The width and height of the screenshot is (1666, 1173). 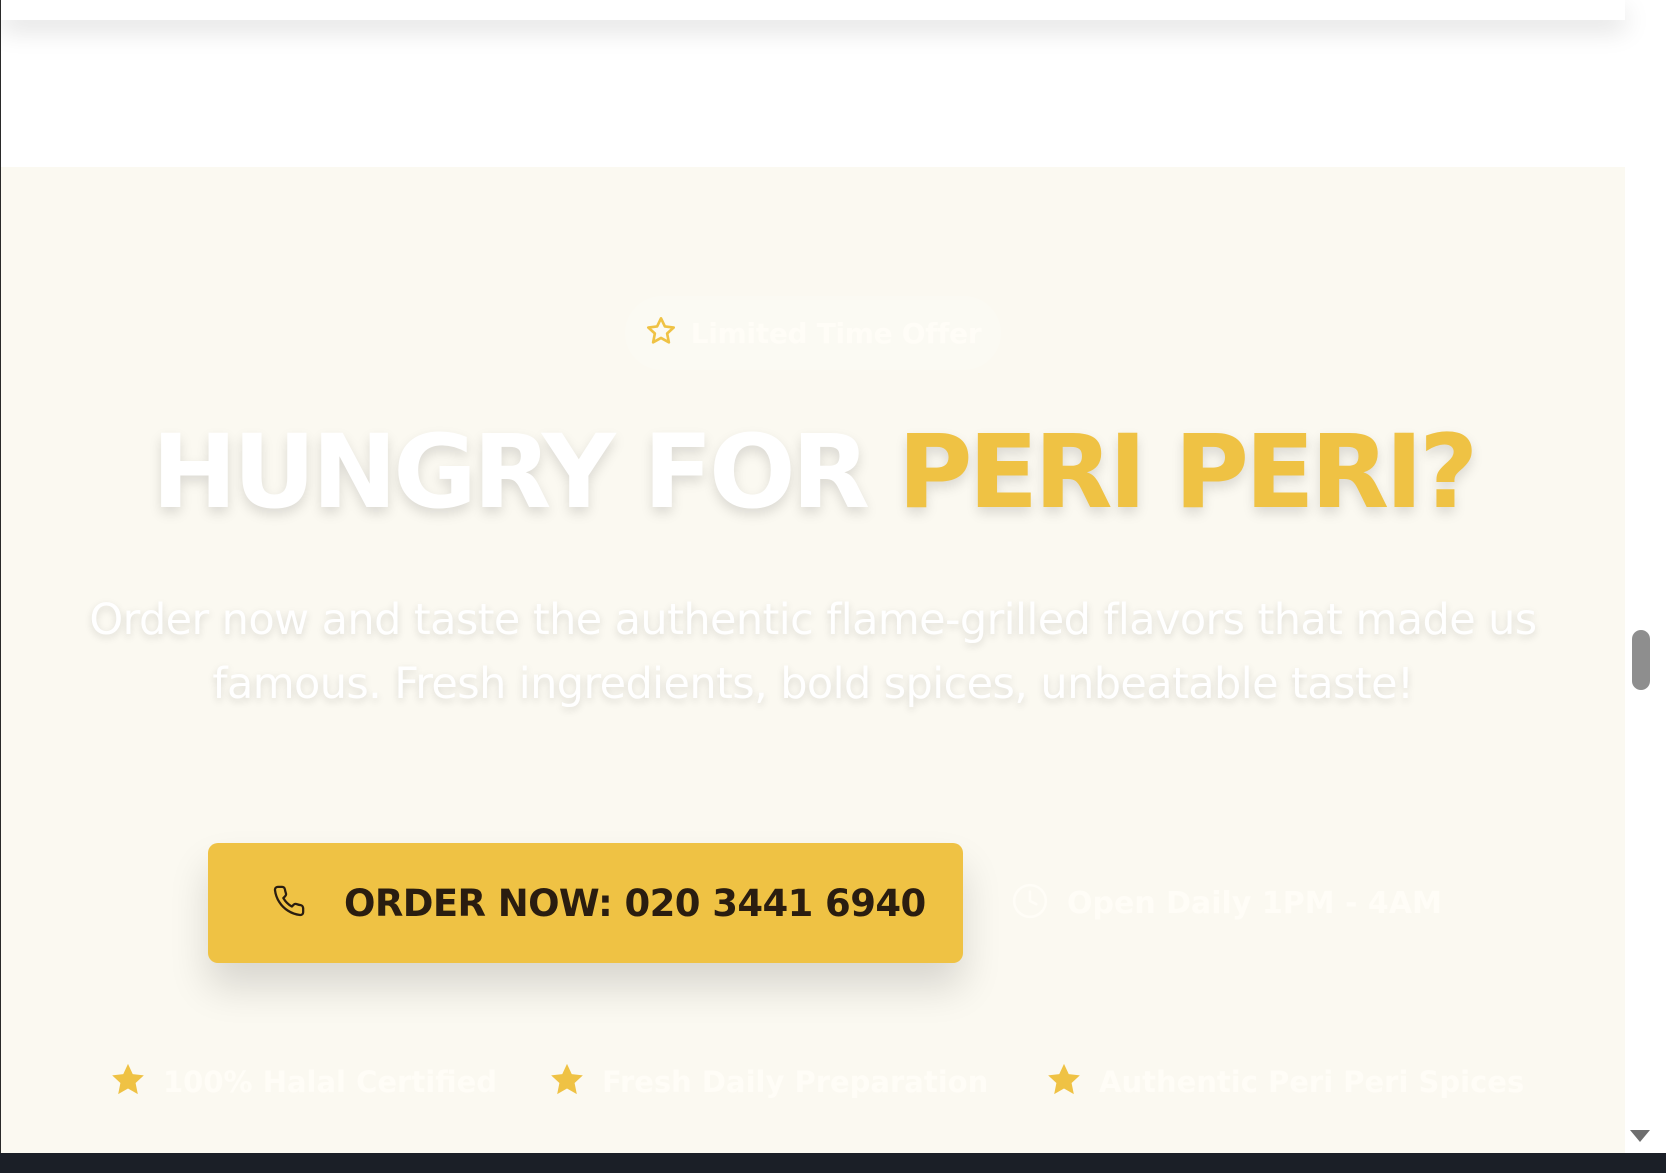 I want to click on feature-label: Authentic Peri Peri Spices, so click(x=1312, y=1082).